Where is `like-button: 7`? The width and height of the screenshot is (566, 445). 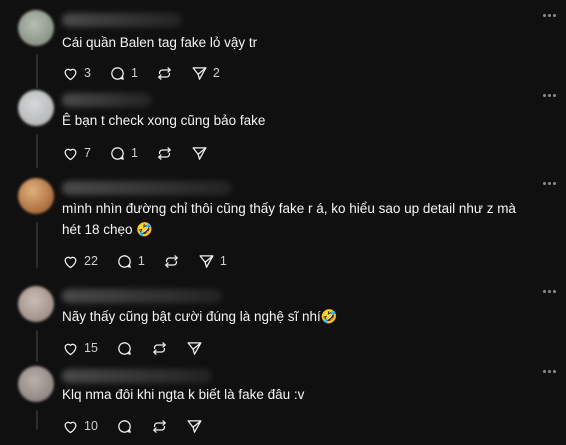 like-button: 7 is located at coordinates (76, 153).